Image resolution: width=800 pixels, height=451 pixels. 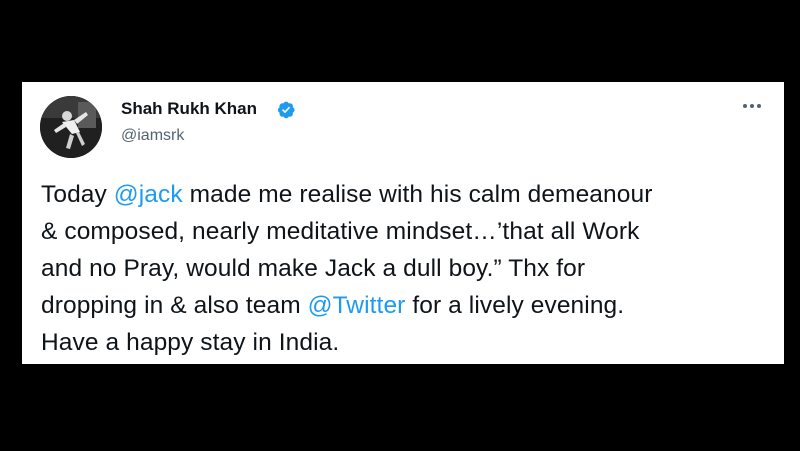 I want to click on tweet-text-segment: dropping in & also team, so click(x=174, y=305).